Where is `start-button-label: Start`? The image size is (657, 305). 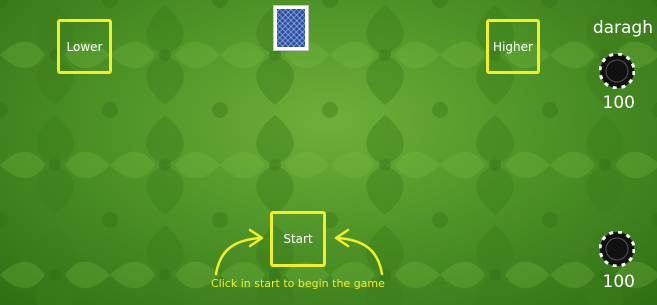 start-button-label: Start is located at coordinates (298, 239).